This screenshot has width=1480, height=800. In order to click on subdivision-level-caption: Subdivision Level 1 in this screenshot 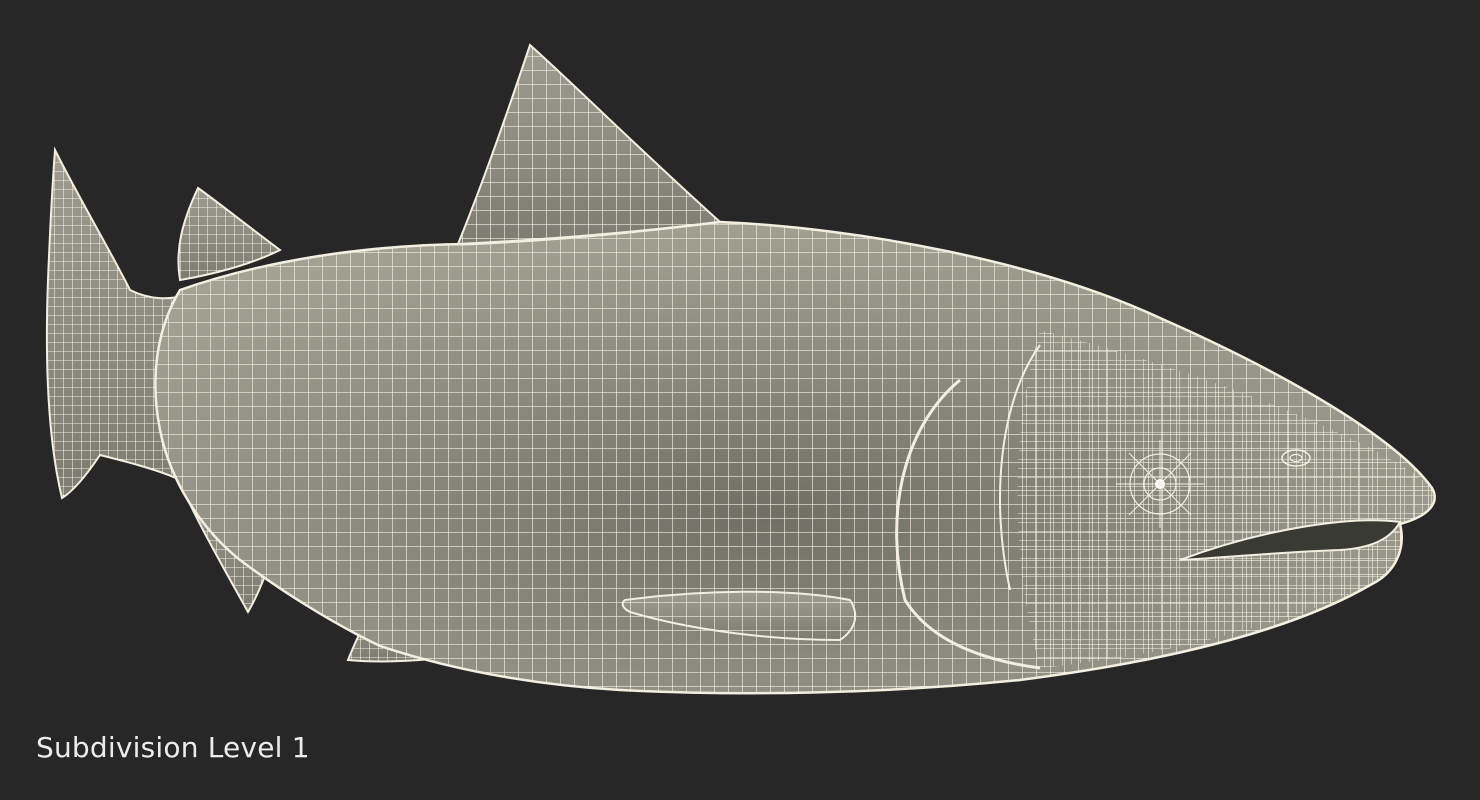, I will do `click(173, 747)`.